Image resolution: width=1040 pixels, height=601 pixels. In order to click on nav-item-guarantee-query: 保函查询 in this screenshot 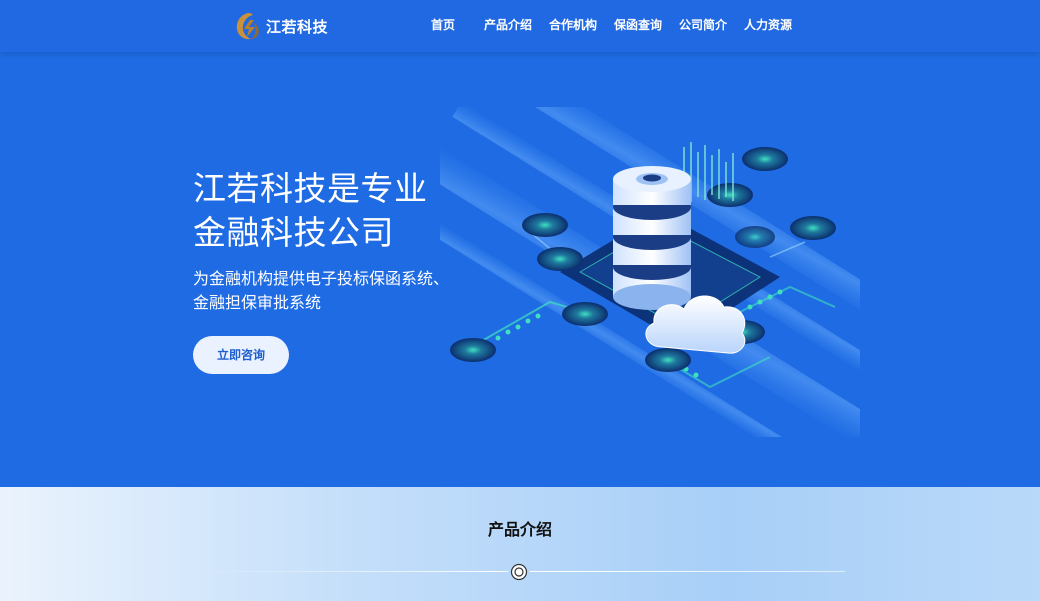, I will do `click(638, 25)`.